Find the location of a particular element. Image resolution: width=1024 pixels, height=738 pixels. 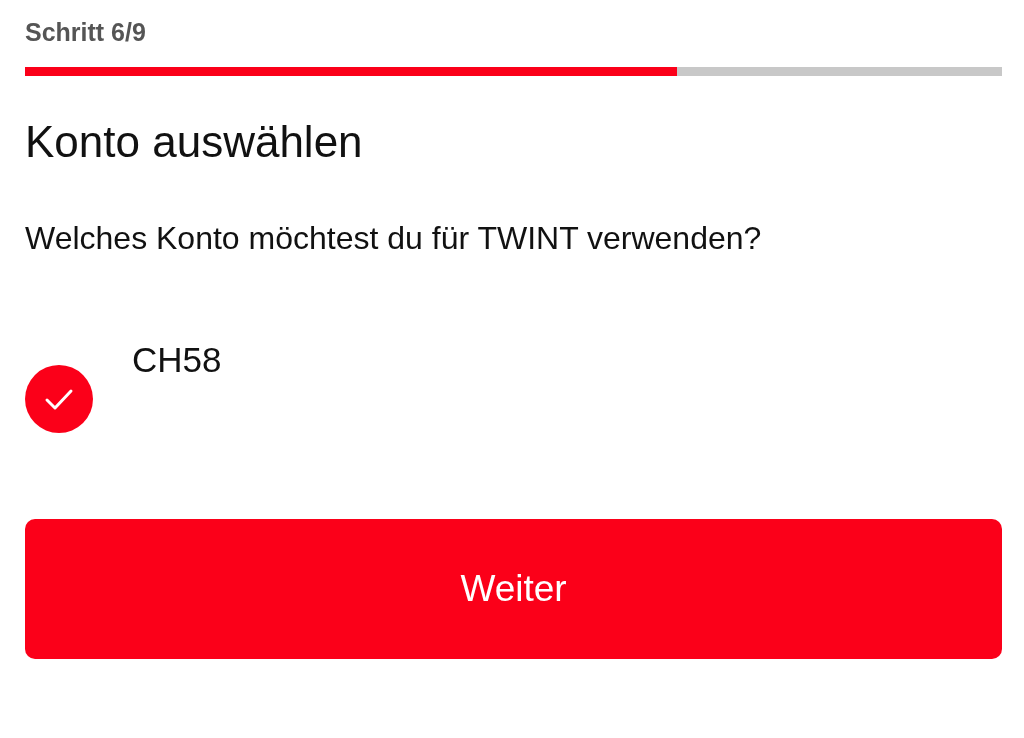

page-title: Konto auswählen is located at coordinates (194, 142).